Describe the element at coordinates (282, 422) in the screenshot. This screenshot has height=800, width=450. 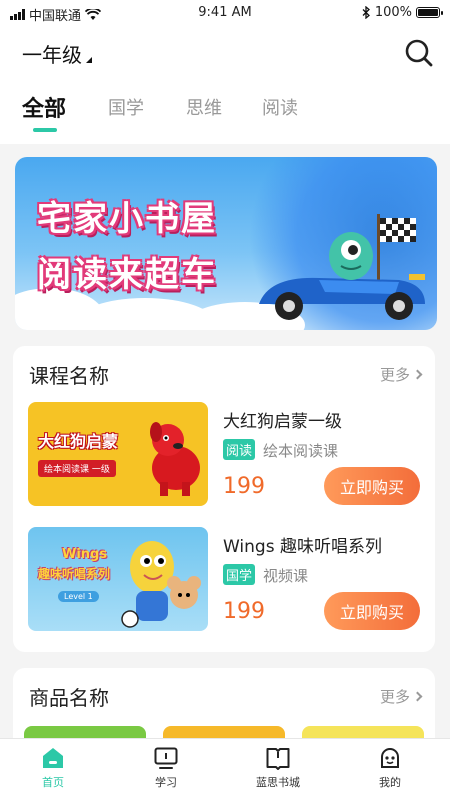
I see `course-name: 大红狗启蒙一级` at that location.